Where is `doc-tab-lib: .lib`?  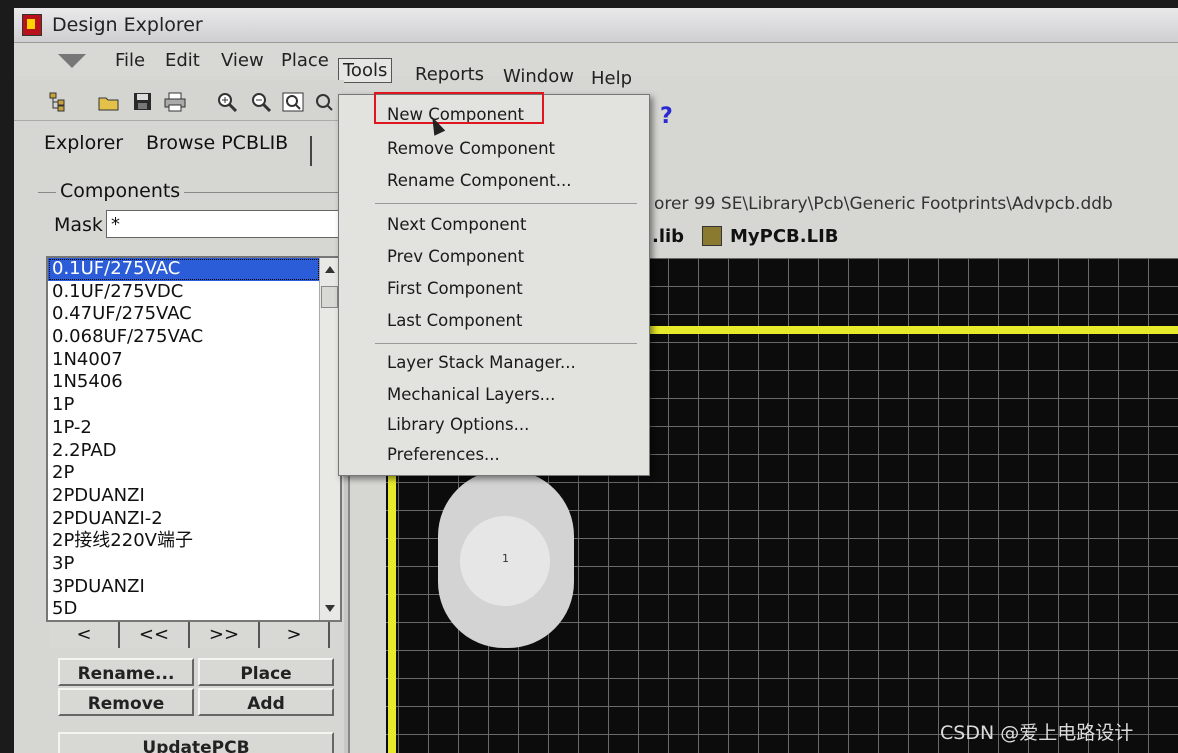
doc-tab-lib: .lib is located at coordinates (668, 236).